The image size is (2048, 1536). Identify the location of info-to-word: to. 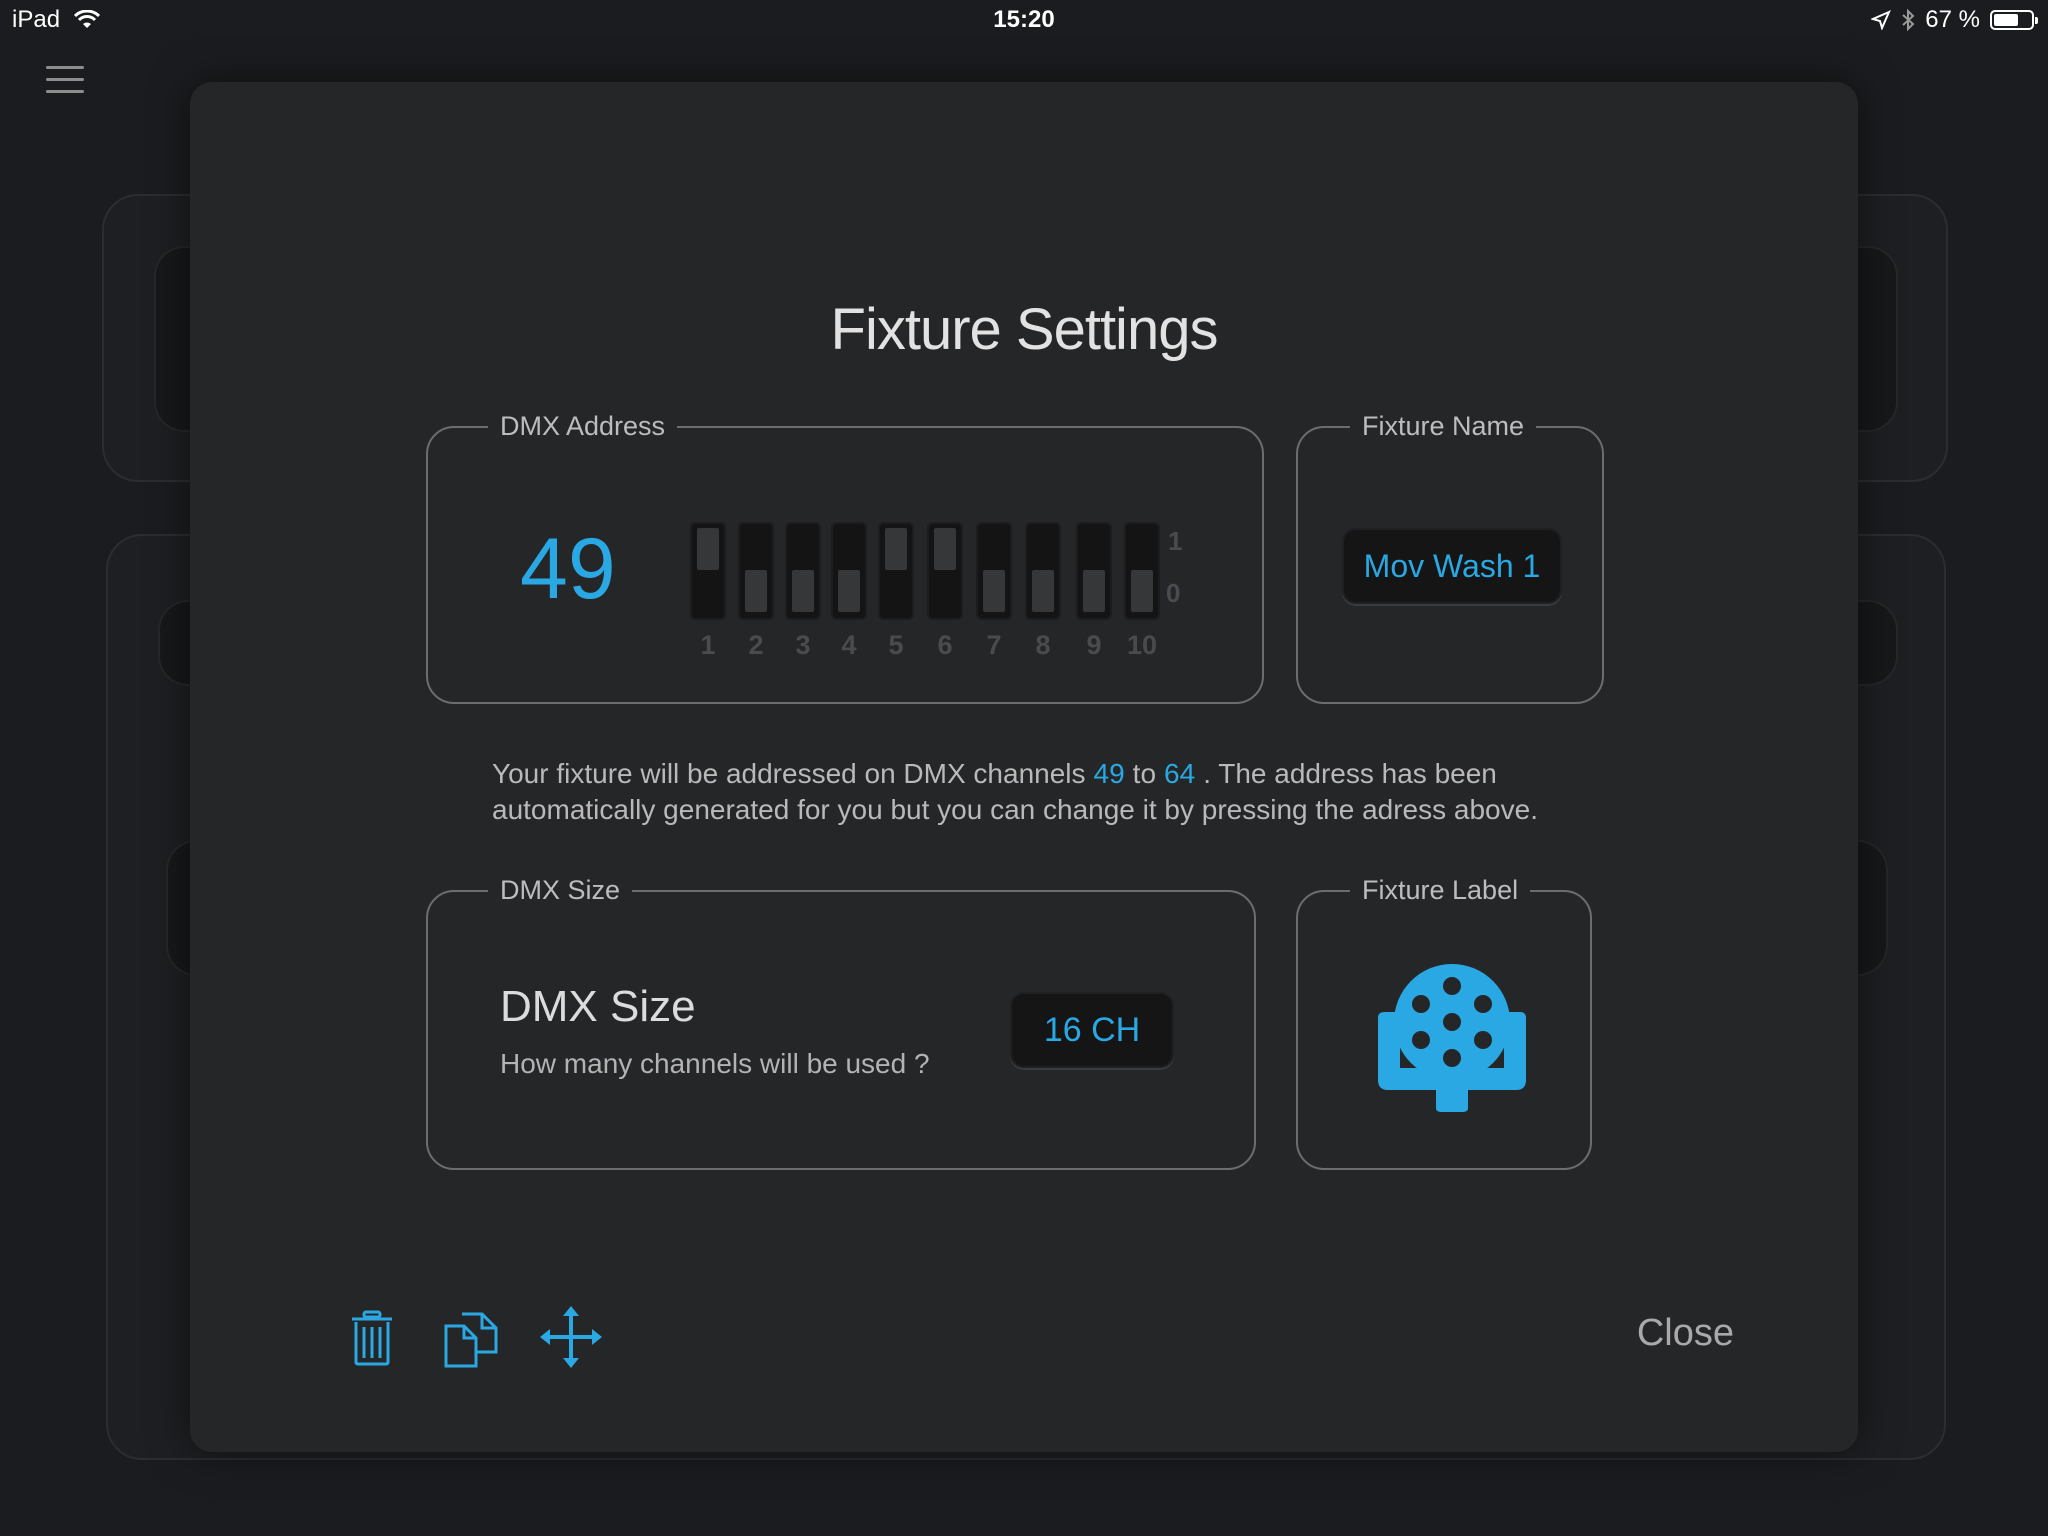
(1144, 773).